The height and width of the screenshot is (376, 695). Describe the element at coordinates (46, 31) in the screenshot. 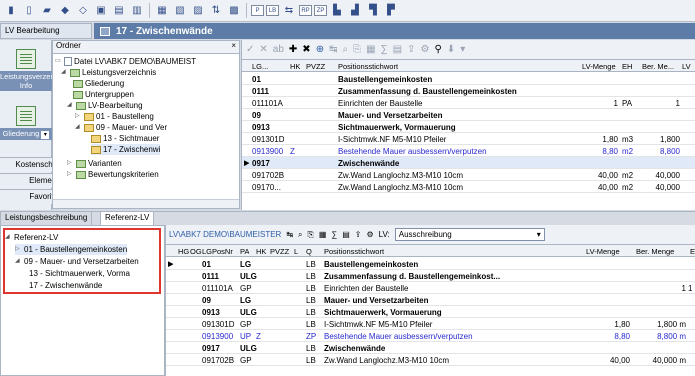

I see `lv-bearbeitung-tab: LV Bearbeitung` at that location.